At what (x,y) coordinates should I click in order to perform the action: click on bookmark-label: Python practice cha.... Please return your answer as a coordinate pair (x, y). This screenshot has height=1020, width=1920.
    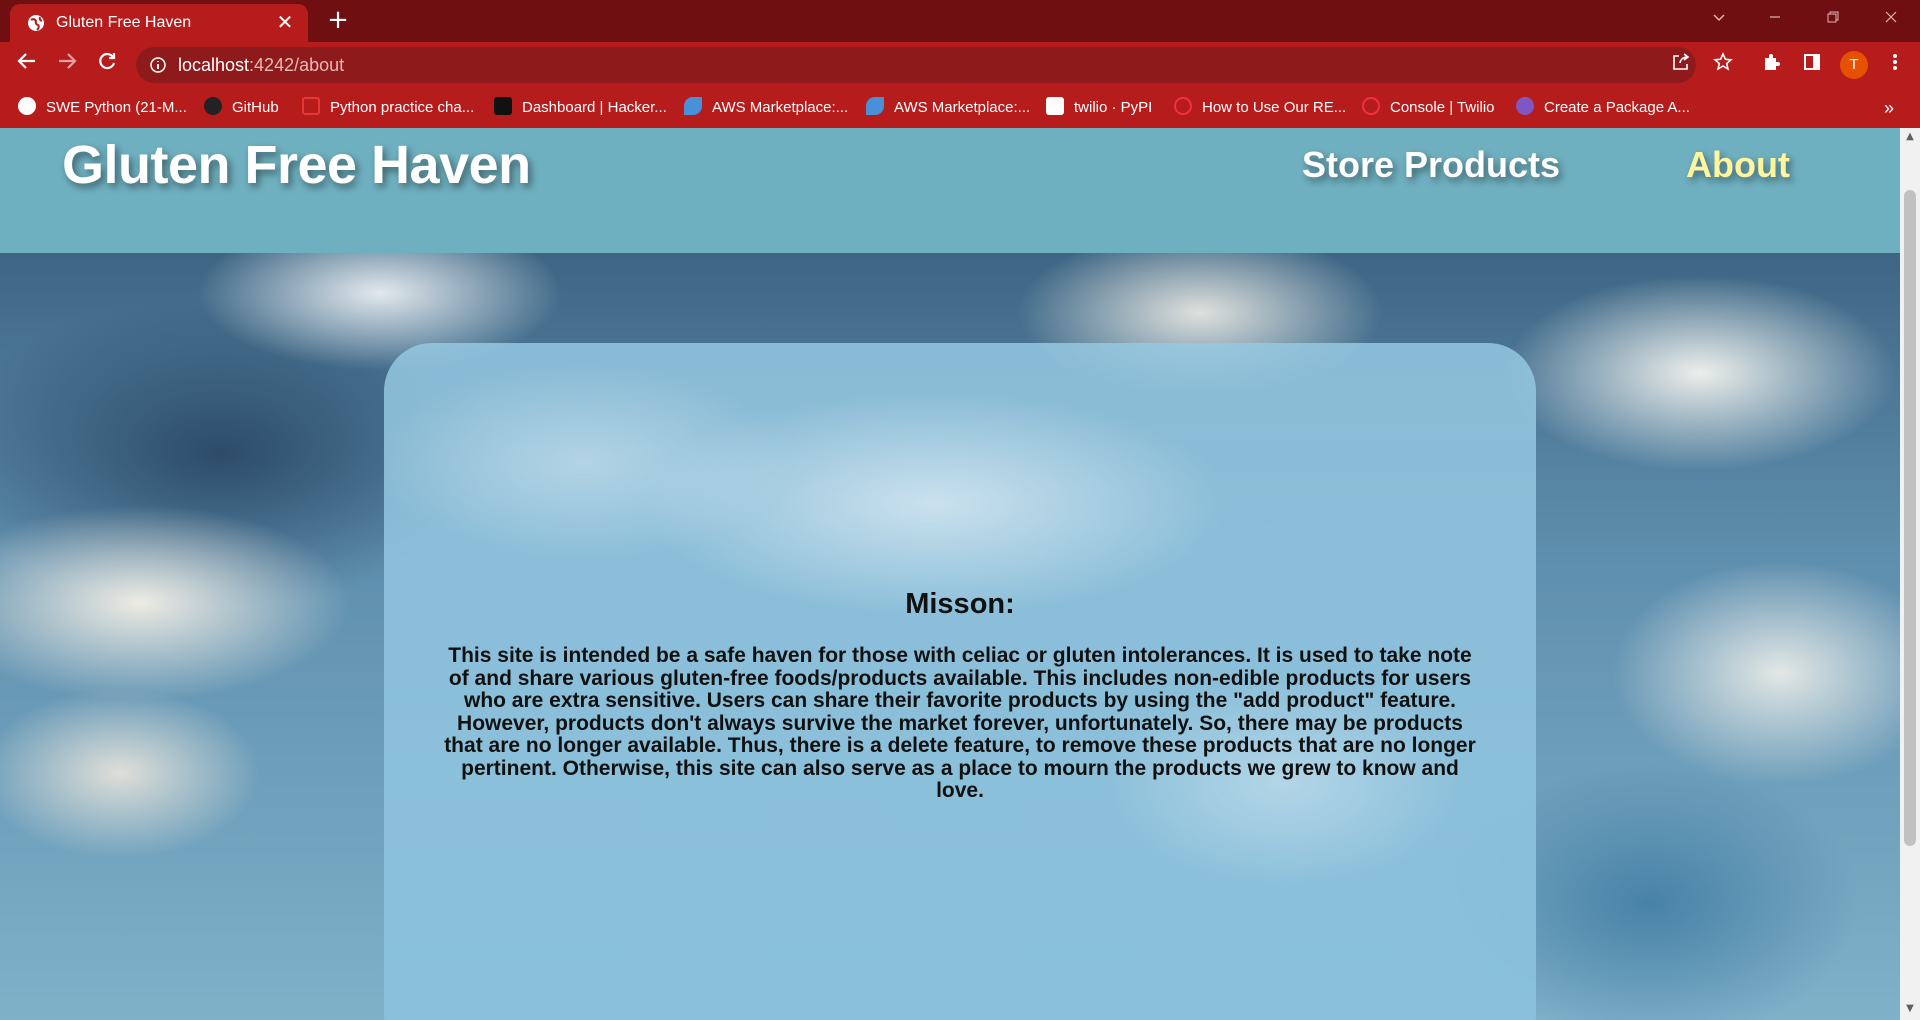
    Looking at the image, I should click on (402, 107).